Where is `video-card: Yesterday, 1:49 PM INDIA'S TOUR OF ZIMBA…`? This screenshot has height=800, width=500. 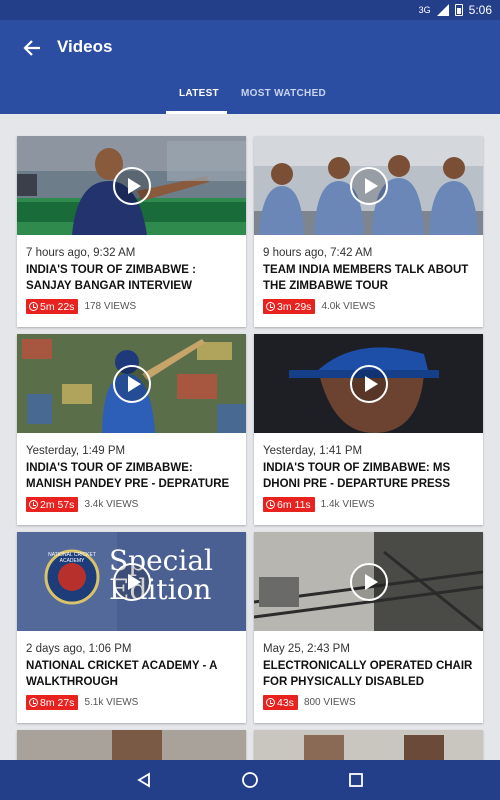
video-card: Yesterday, 1:49 PM INDIA'S TOUR OF ZIMBA… is located at coordinates (131, 429).